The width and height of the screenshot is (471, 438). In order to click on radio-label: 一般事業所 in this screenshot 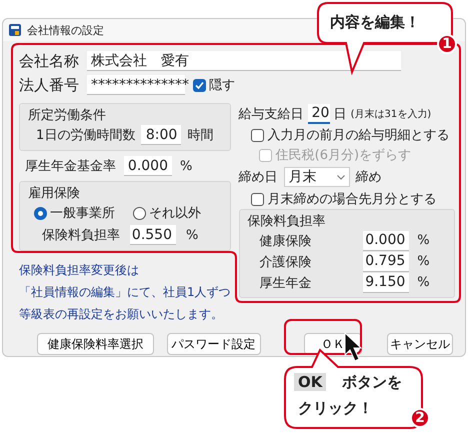, I will do `click(82, 213)`.